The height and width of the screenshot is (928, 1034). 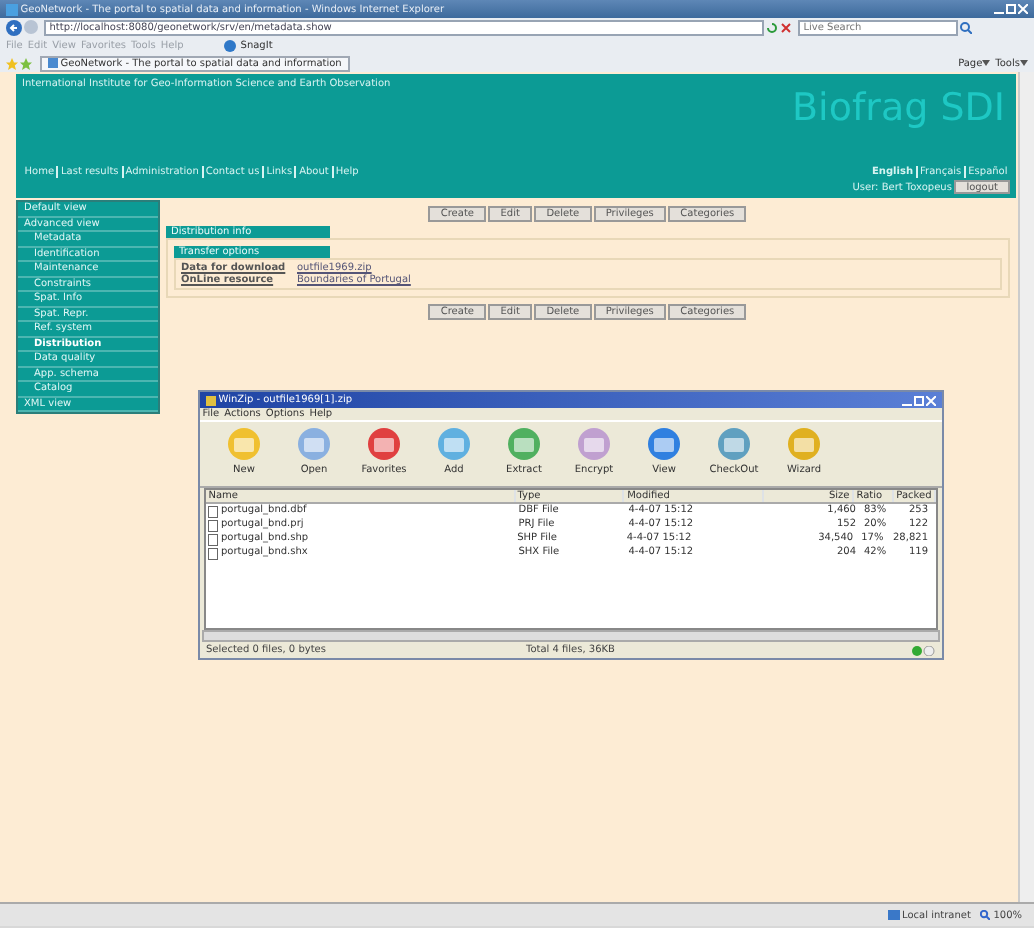 I want to click on scrollbar, so click(x=1026, y=487).